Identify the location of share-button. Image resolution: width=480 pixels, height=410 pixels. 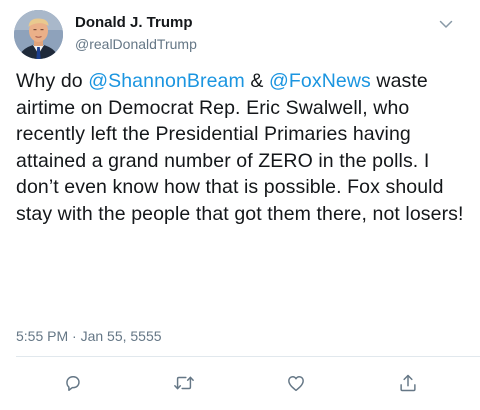
(408, 383).